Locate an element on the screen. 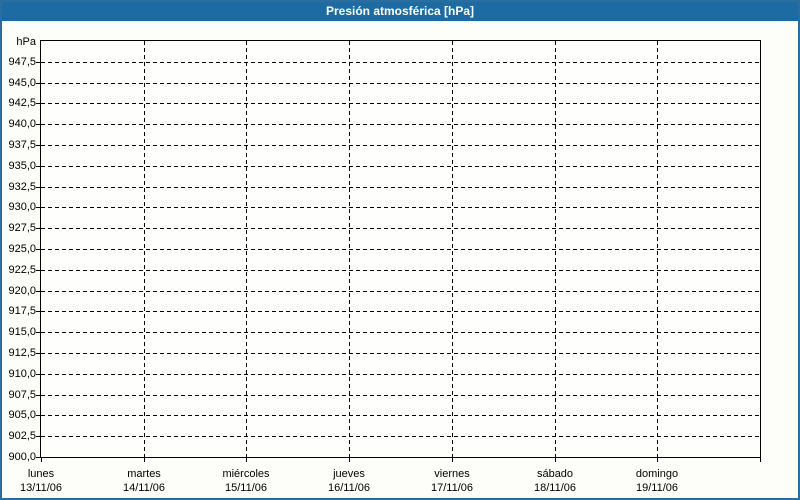  x-date-label: 18/11/06 is located at coordinates (554, 488).